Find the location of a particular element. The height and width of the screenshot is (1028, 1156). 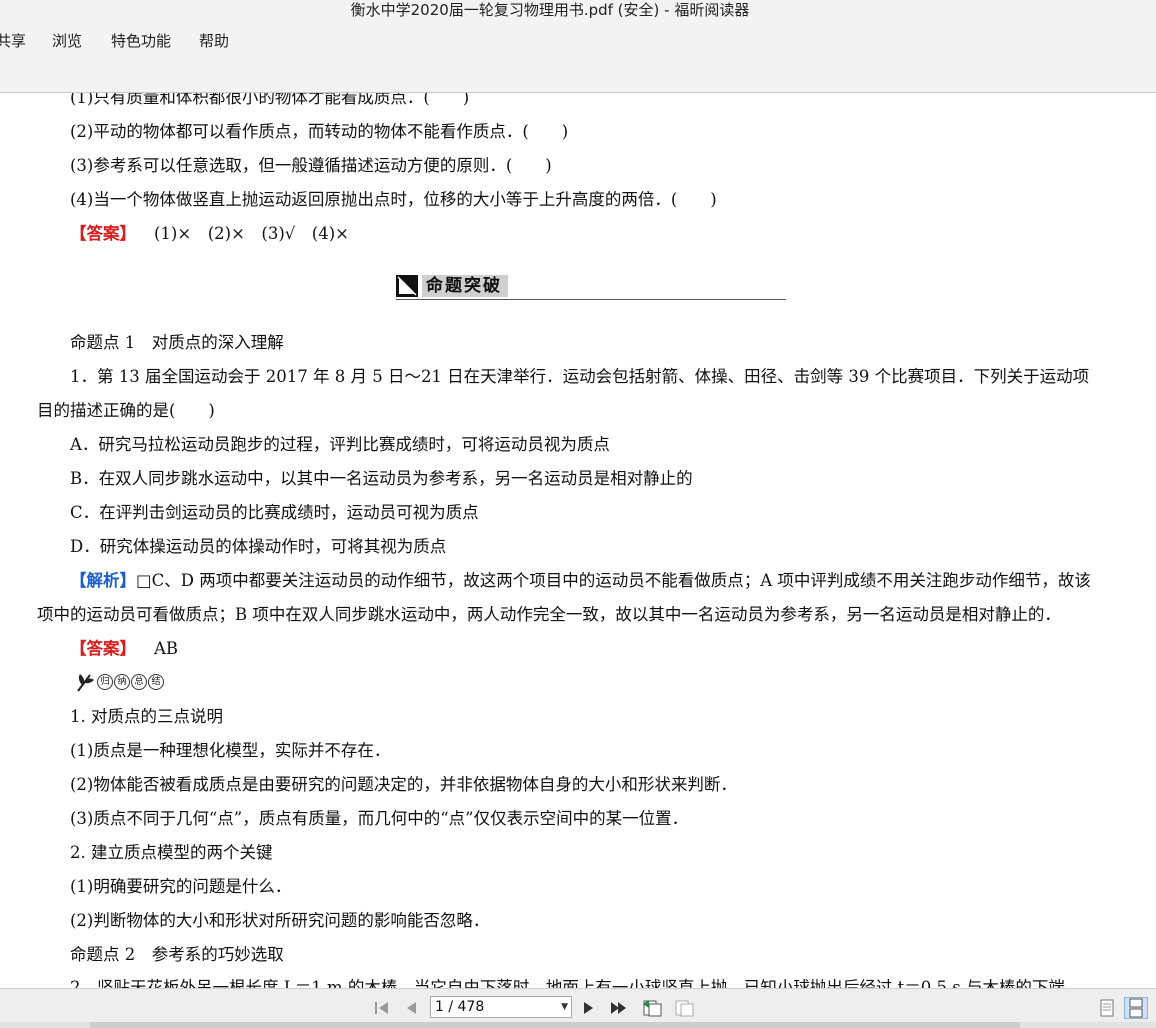

question1-answer-text: AB is located at coordinates (166, 648).